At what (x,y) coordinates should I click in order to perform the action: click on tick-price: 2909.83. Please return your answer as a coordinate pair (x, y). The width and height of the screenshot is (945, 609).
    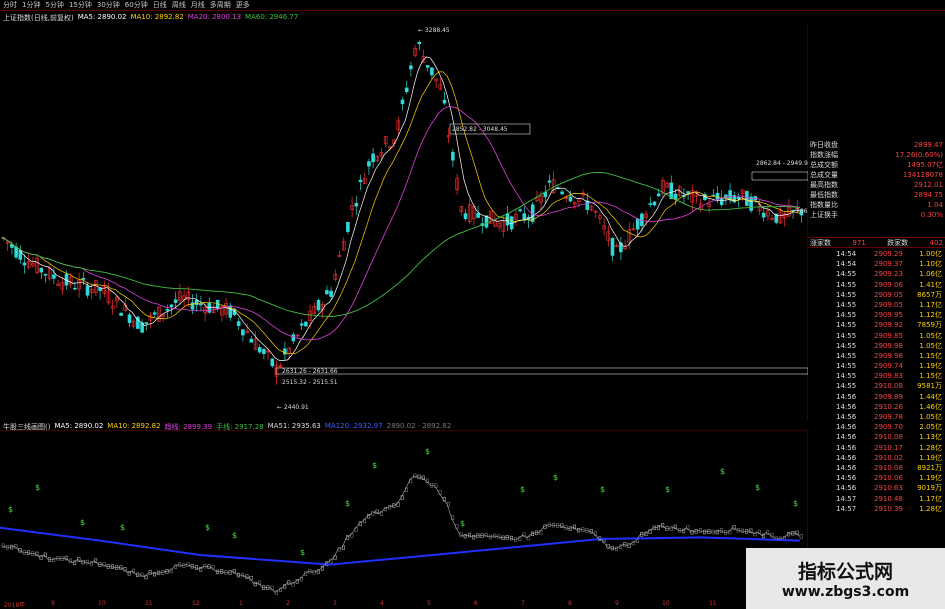
    Looking at the image, I should click on (888, 376).